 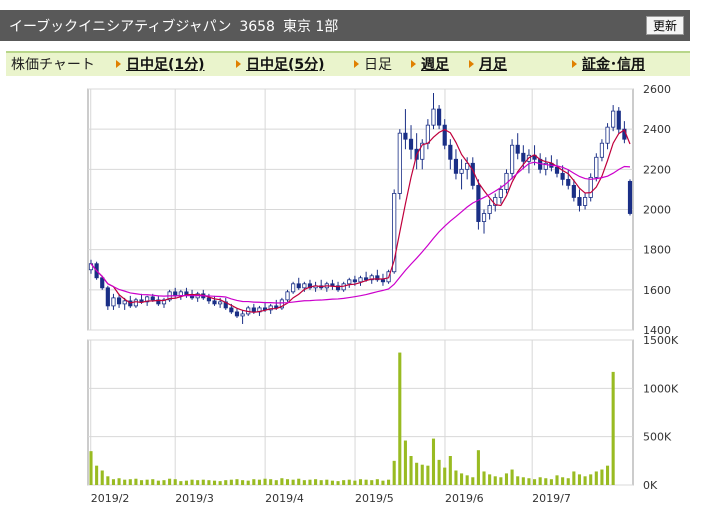 I want to click on price-y-tick-label: 2000, so click(x=657, y=210).